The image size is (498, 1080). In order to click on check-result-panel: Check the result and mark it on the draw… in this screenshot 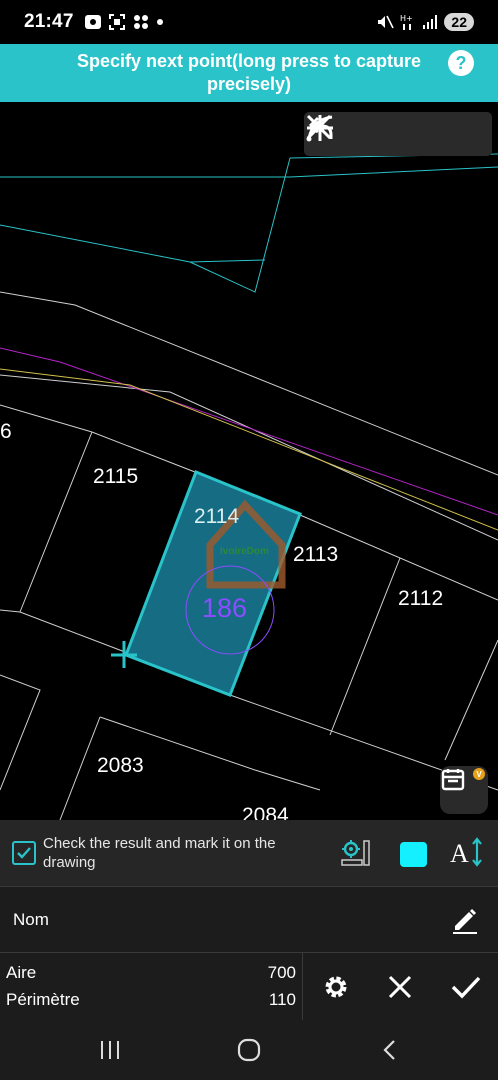, I will do `click(249, 853)`.